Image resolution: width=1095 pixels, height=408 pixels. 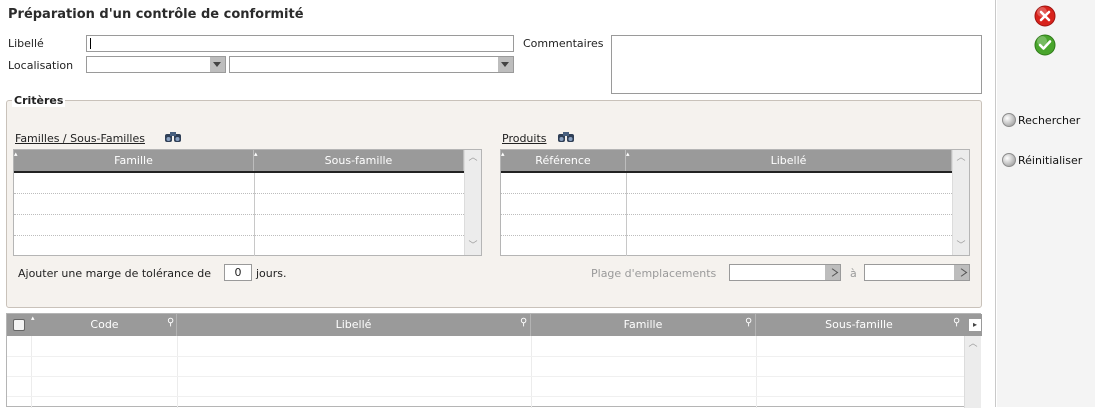 What do you see at coordinates (1049, 120) in the screenshot?
I see `rechercher-label: Rechercher` at bounding box center [1049, 120].